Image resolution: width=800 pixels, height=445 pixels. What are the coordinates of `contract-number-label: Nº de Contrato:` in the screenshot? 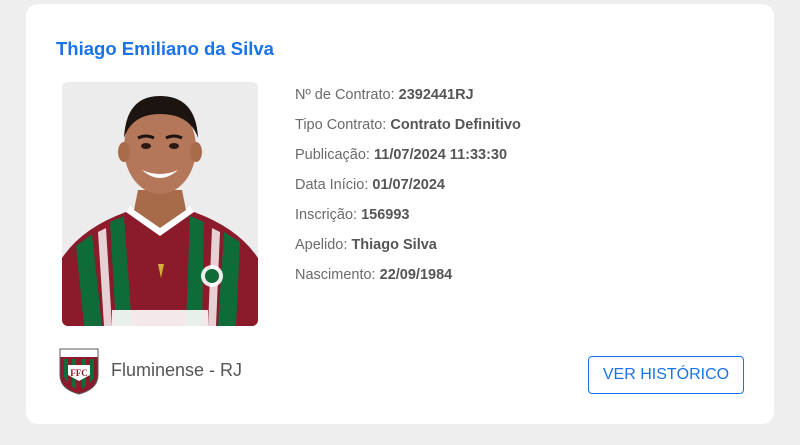 It's located at (345, 95).